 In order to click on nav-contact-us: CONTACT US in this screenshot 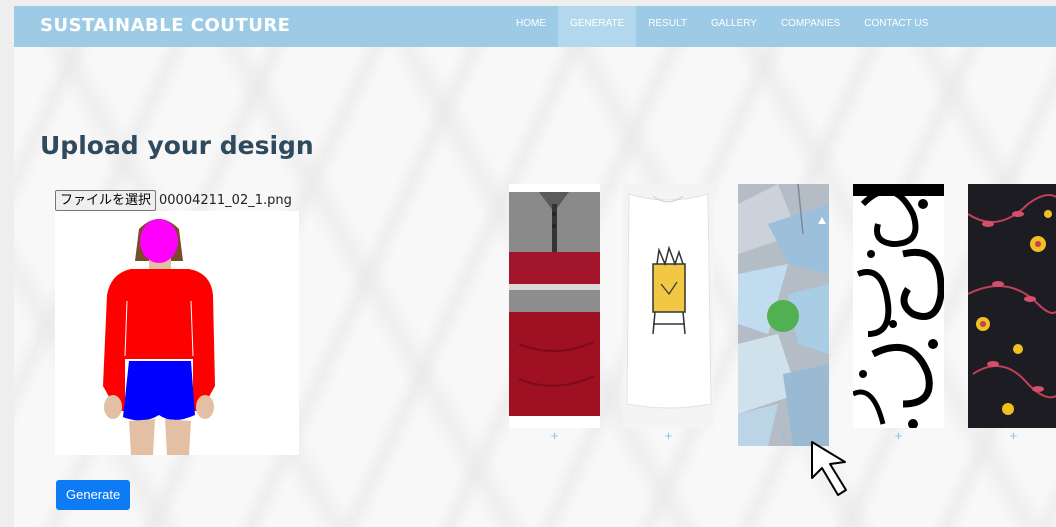, I will do `click(896, 26)`.